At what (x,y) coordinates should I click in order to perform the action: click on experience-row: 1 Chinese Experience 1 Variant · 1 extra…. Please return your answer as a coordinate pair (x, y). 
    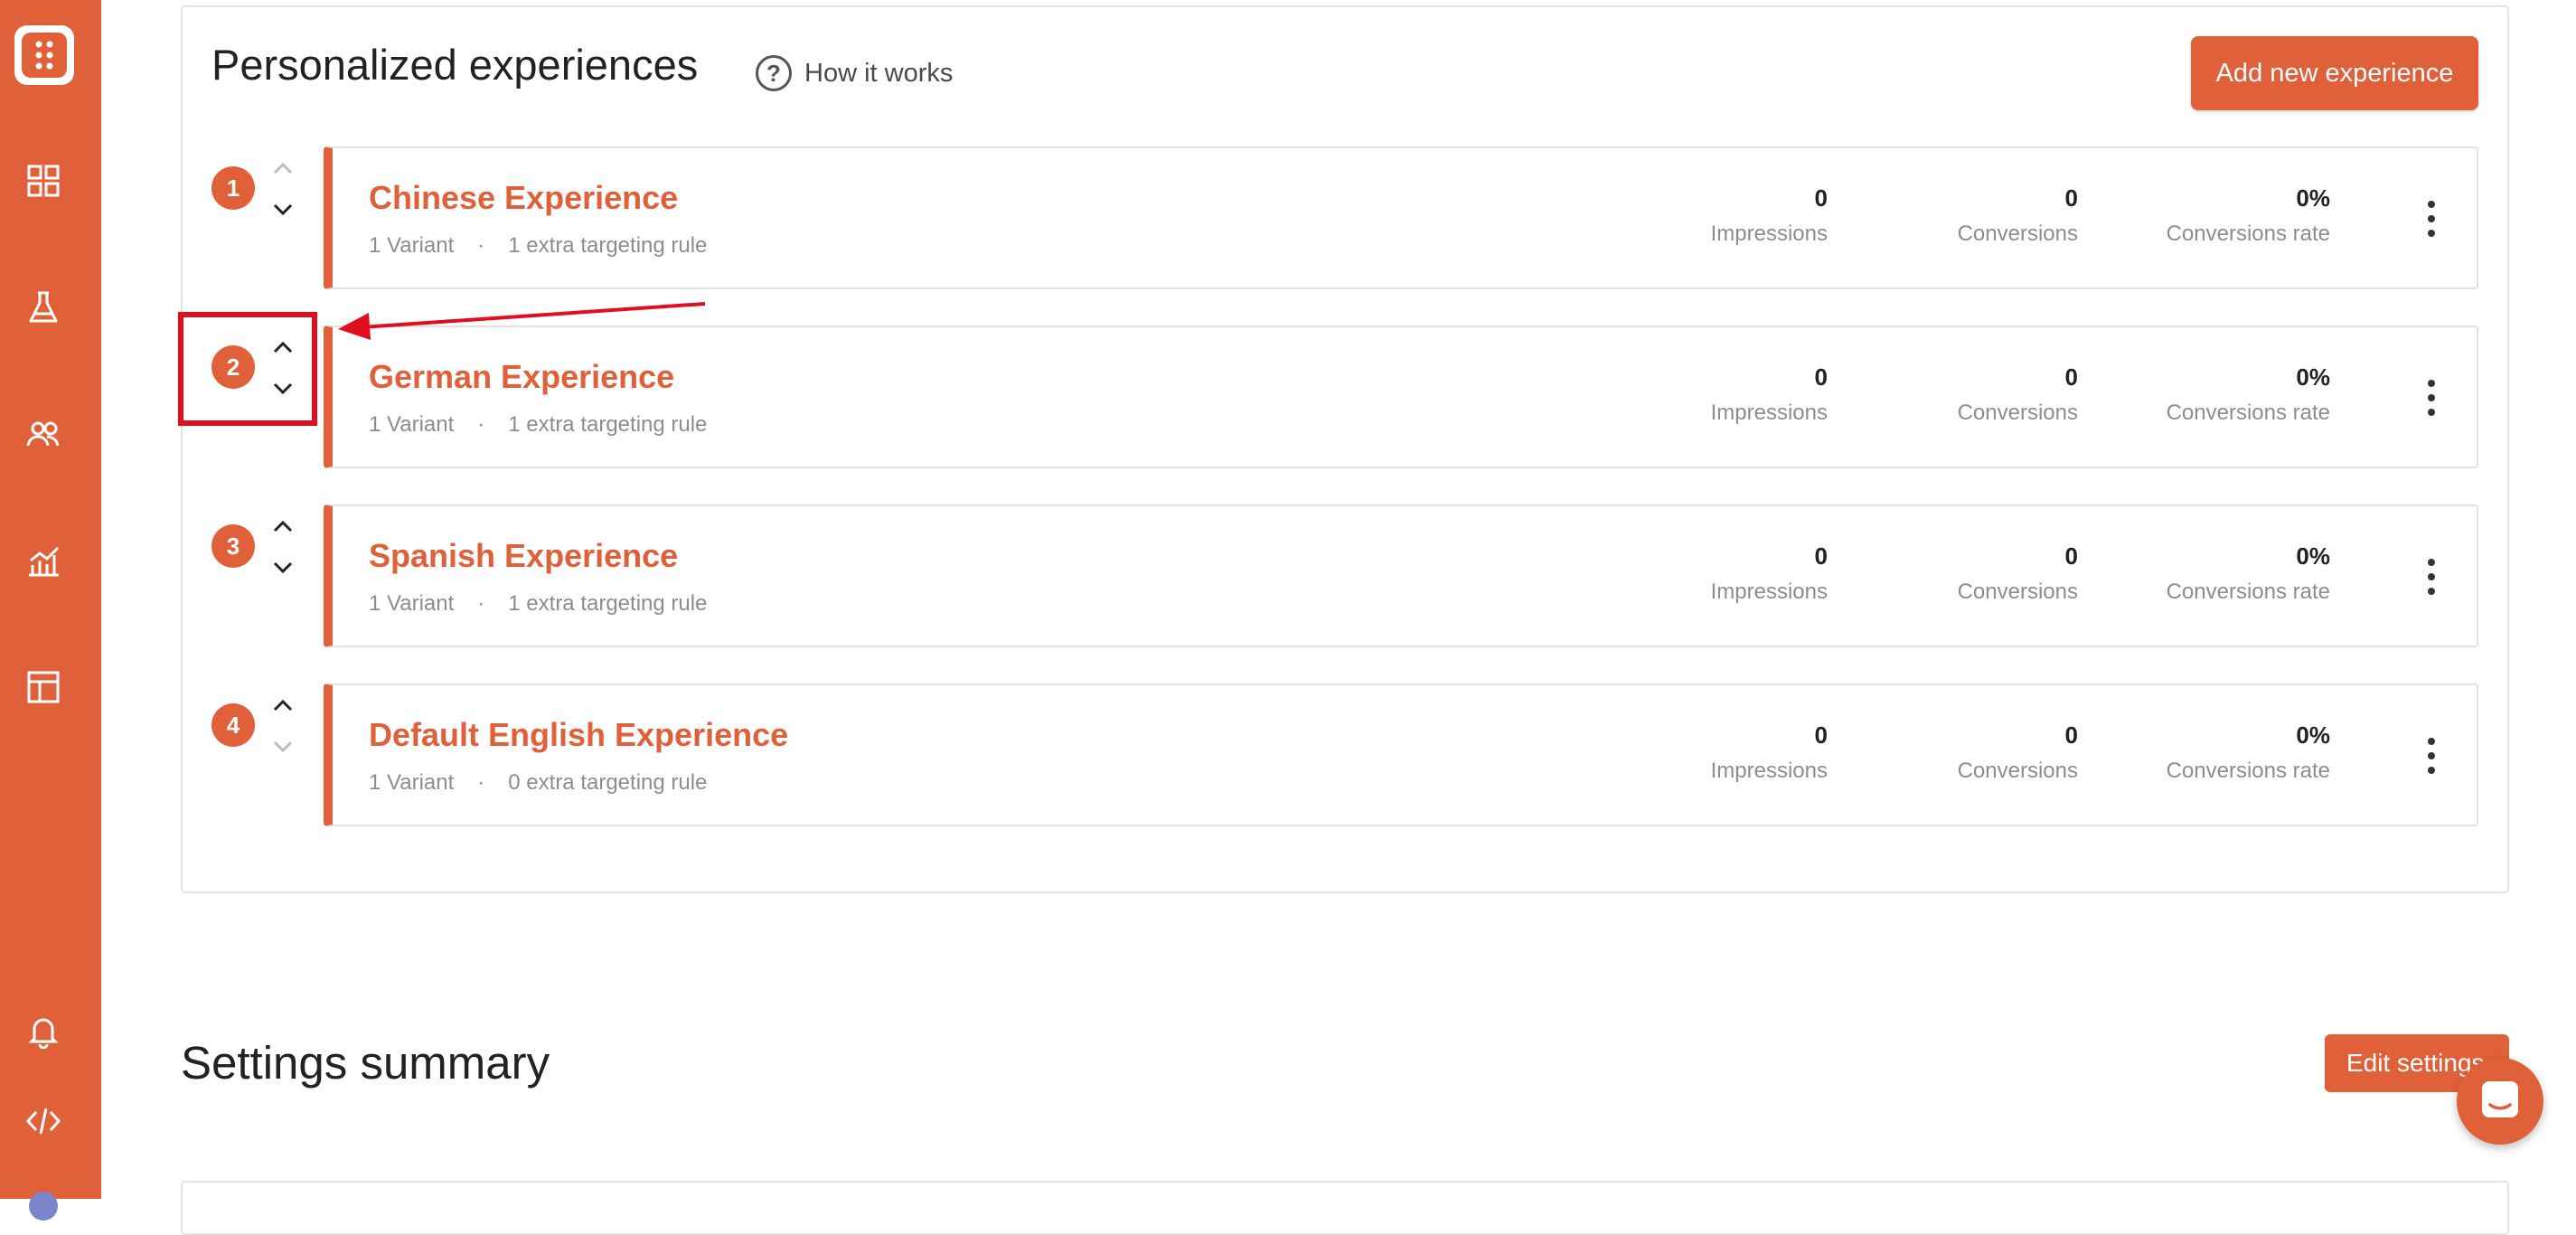
    Looking at the image, I should click on (1288, 218).